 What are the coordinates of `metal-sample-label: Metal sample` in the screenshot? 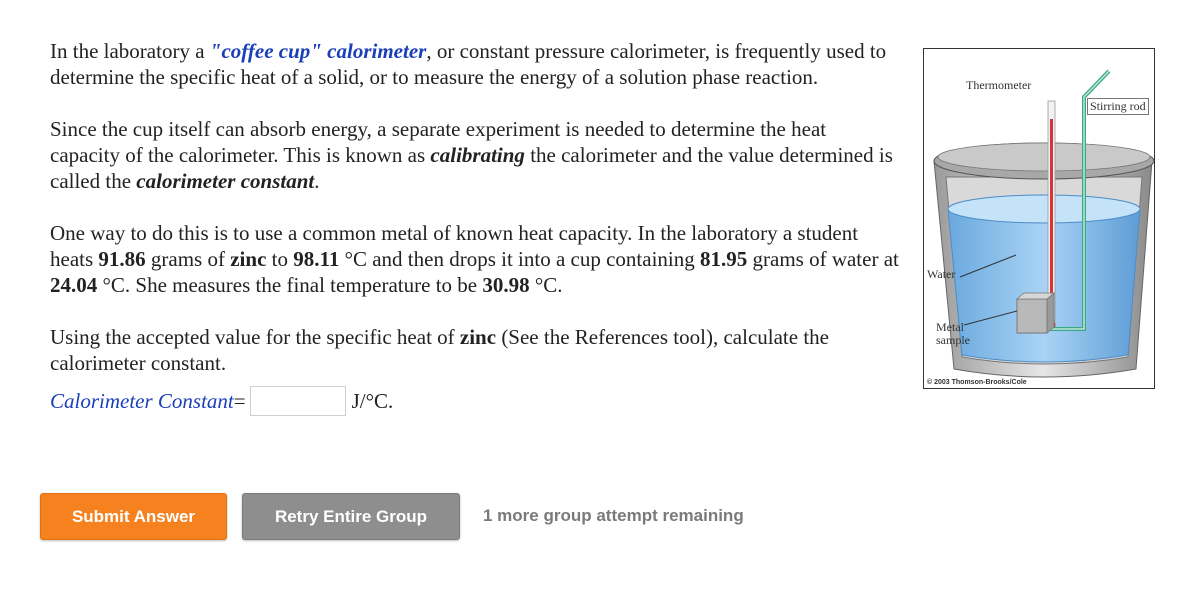 It's located at (953, 334).